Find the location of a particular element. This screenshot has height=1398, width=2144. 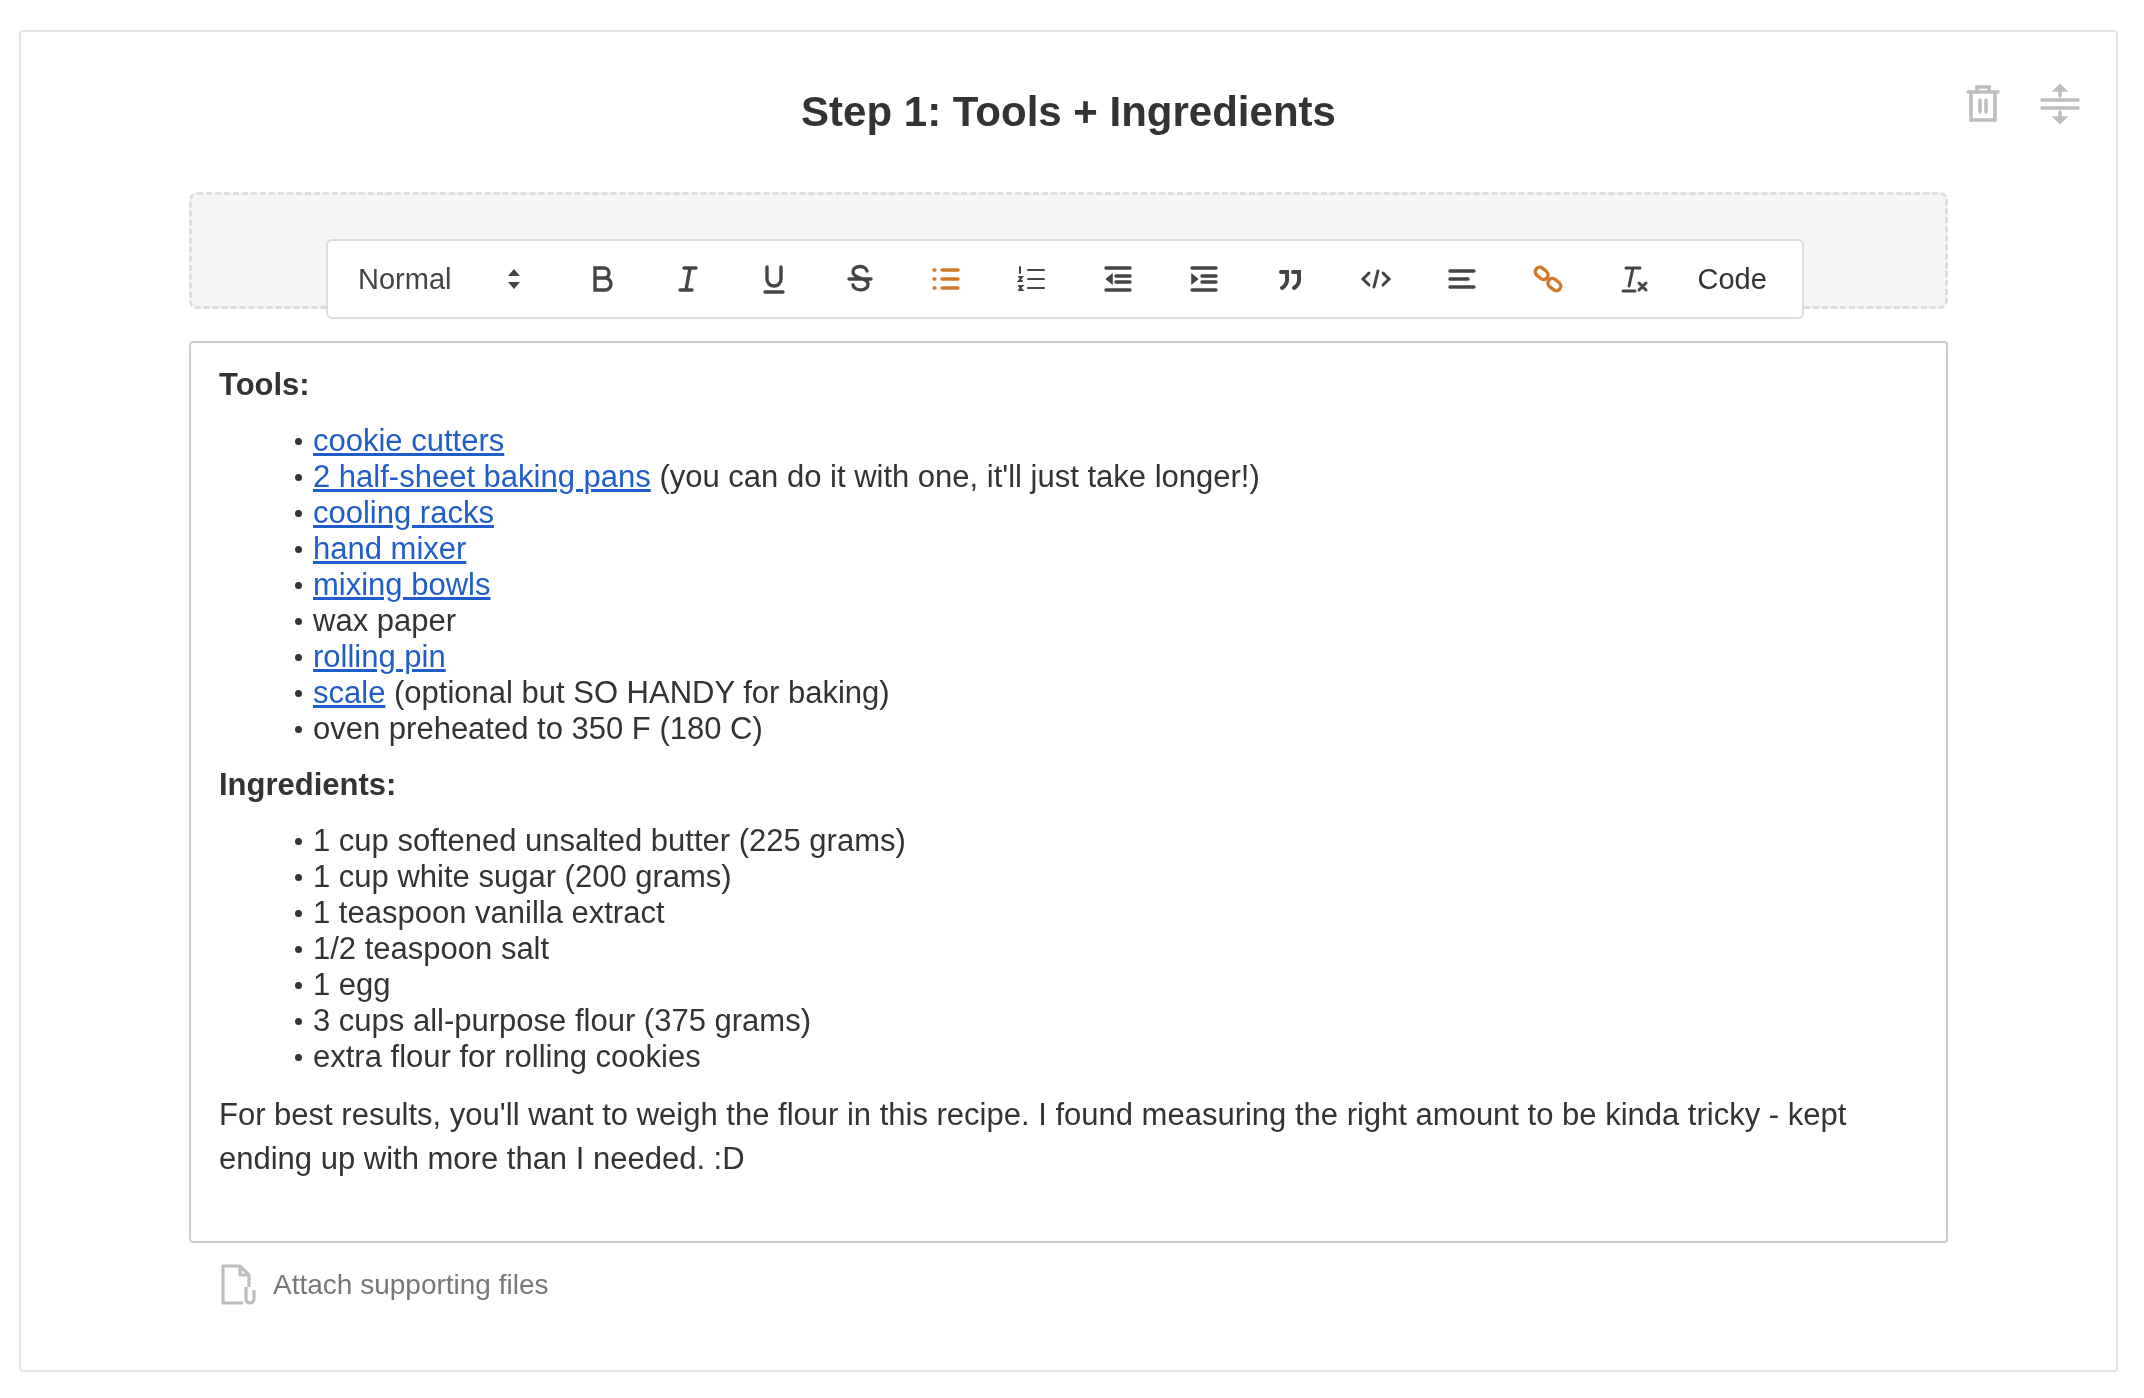

list-item-text: 1 cup white sugar (200 grams) is located at coordinates (522, 877).